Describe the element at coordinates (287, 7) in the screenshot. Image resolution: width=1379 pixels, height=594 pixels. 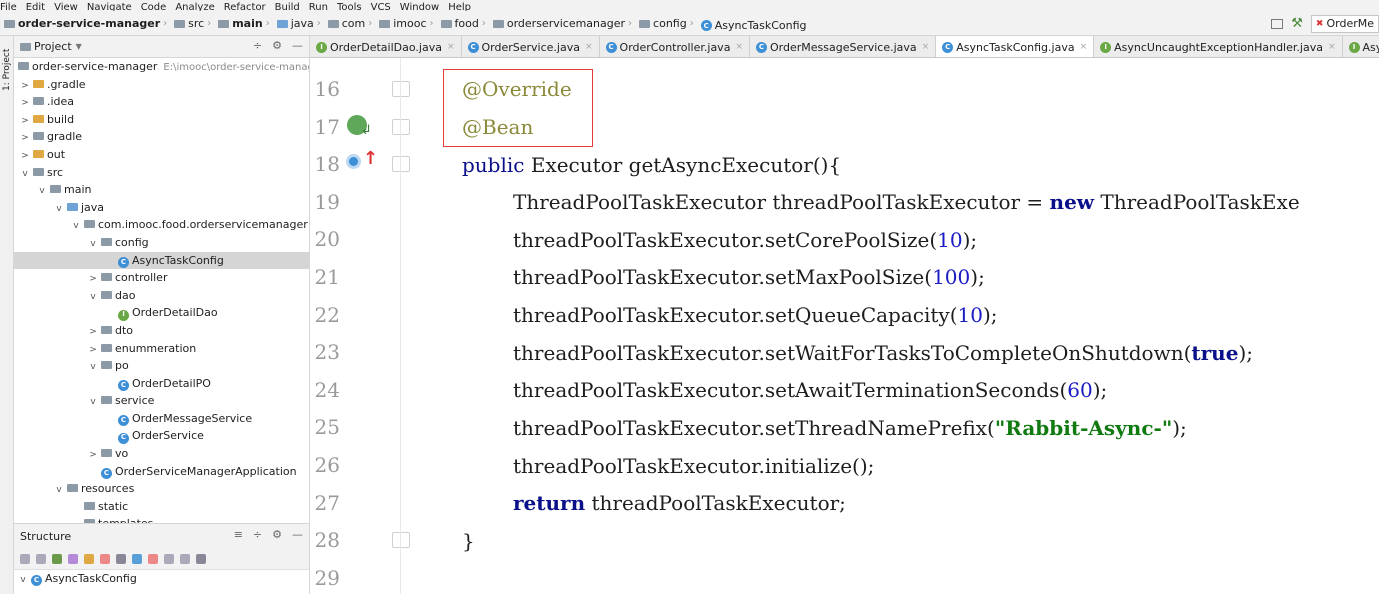
I see `menu-build: Build` at that location.